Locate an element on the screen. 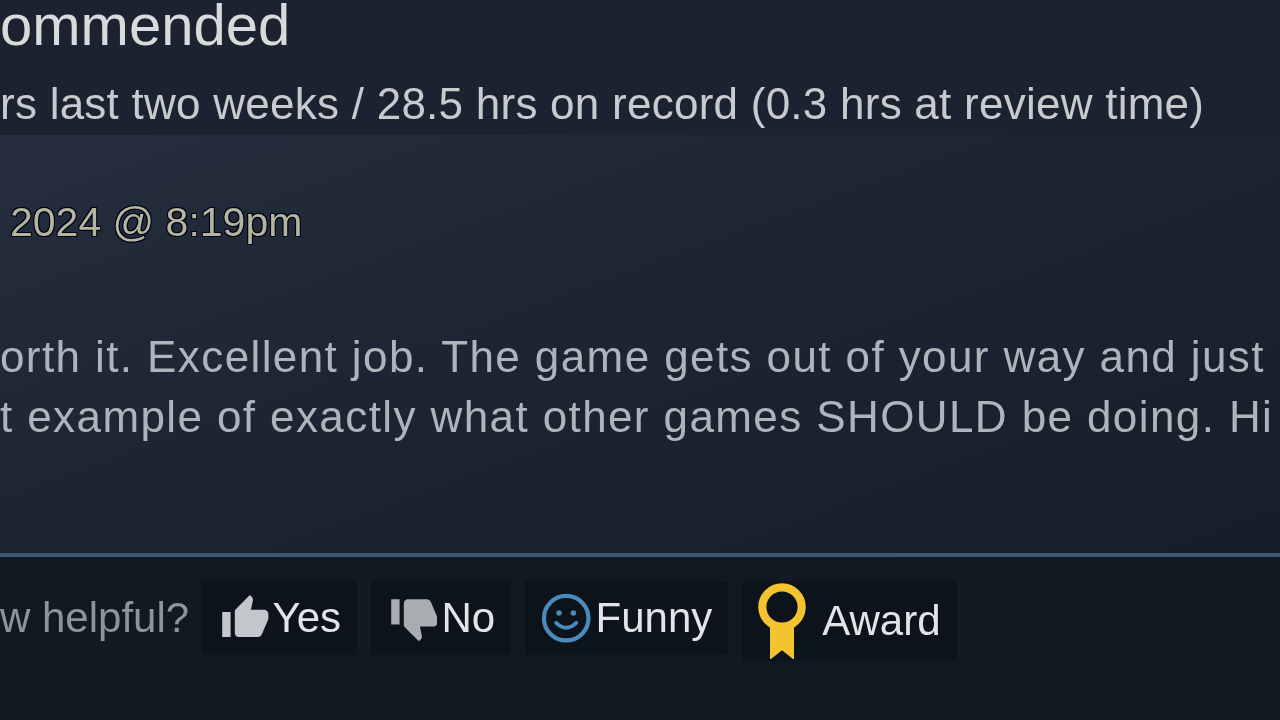 This screenshot has height=720, width=1280. posted-date: 2024 @ 8:19pm is located at coordinates (156, 222).